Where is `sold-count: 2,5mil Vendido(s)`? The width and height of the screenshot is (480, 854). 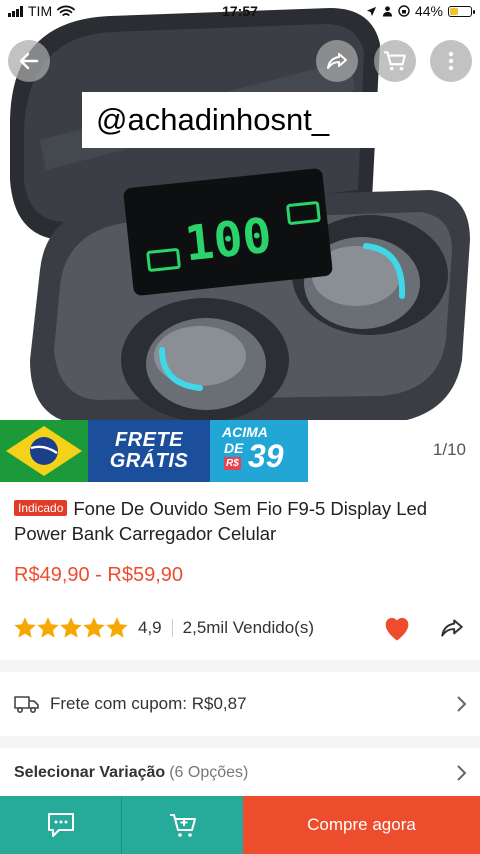
sold-count: 2,5mil Vendido(s) is located at coordinates (248, 627).